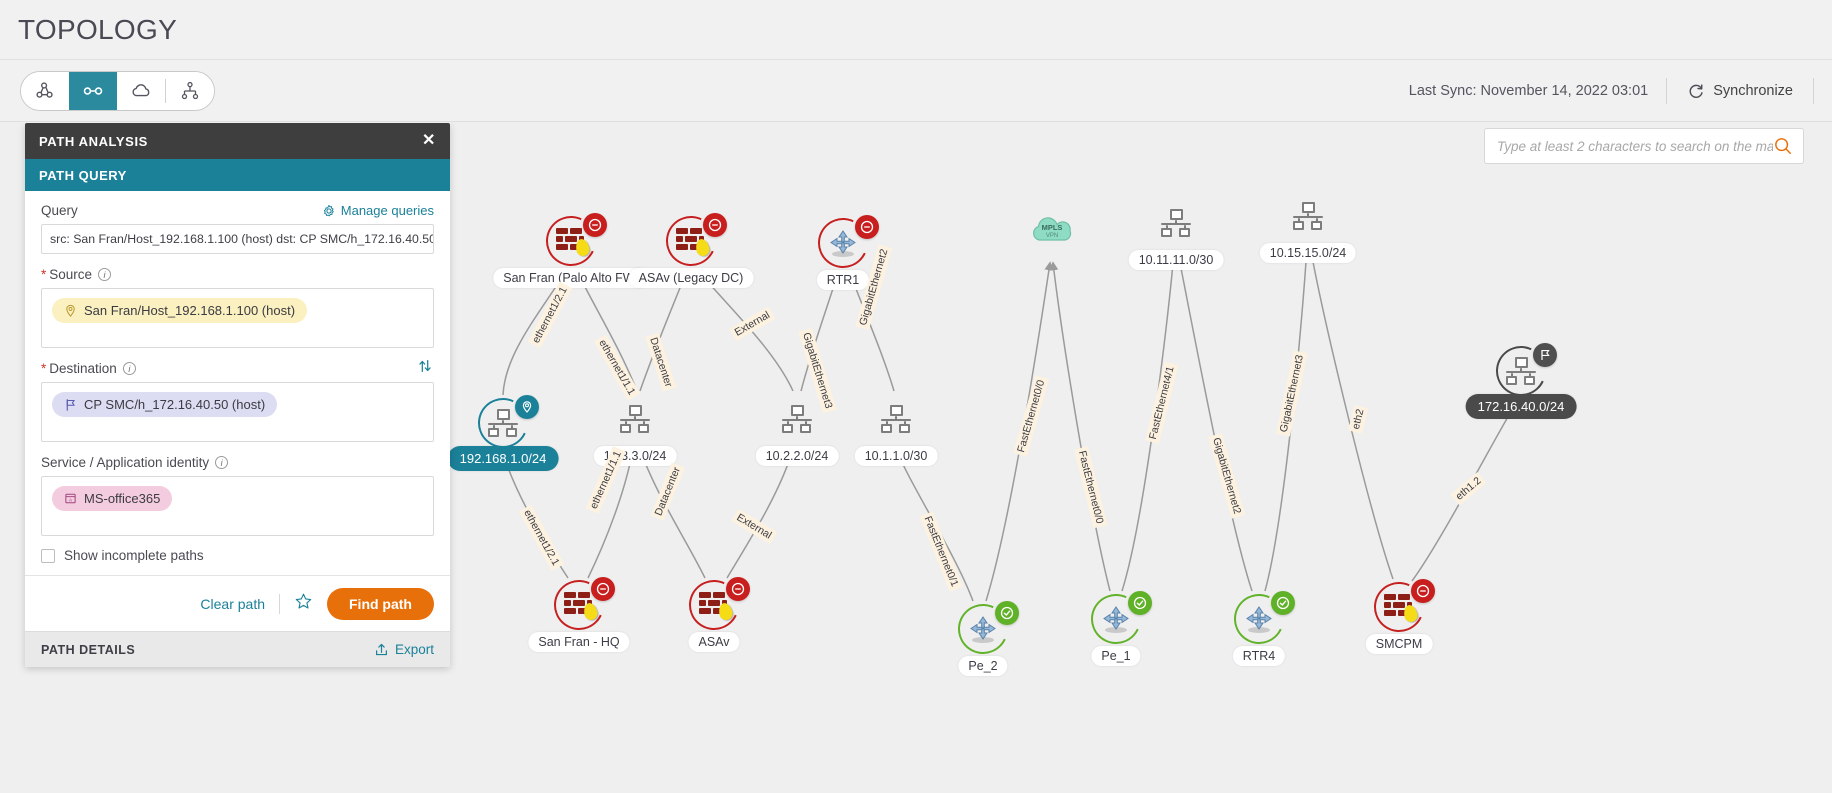 Image resolution: width=1832 pixels, height=793 pixels. Describe the element at coordinates (237, 210) in the screenshot. I see `query-row: Query Manage queries` at that location.